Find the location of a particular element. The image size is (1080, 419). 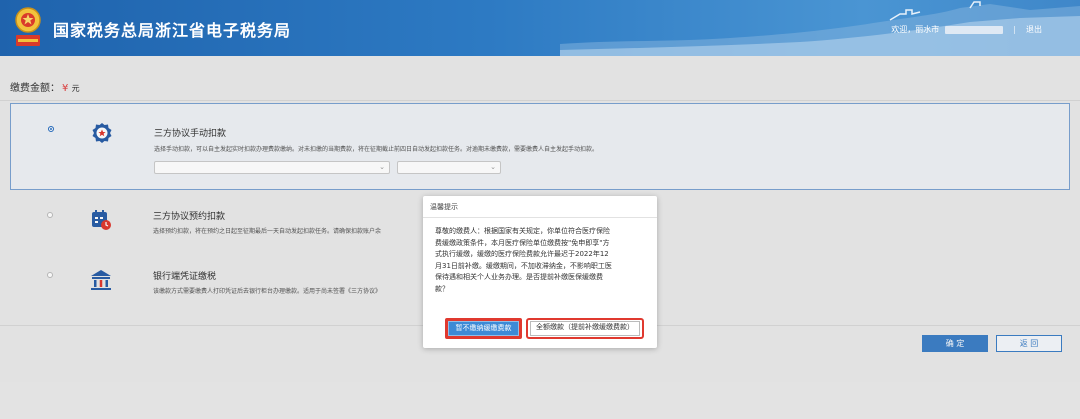

full-payment-label: 全额缴款（提前补缴缓缴费款） is located at coordinates (585, 327).